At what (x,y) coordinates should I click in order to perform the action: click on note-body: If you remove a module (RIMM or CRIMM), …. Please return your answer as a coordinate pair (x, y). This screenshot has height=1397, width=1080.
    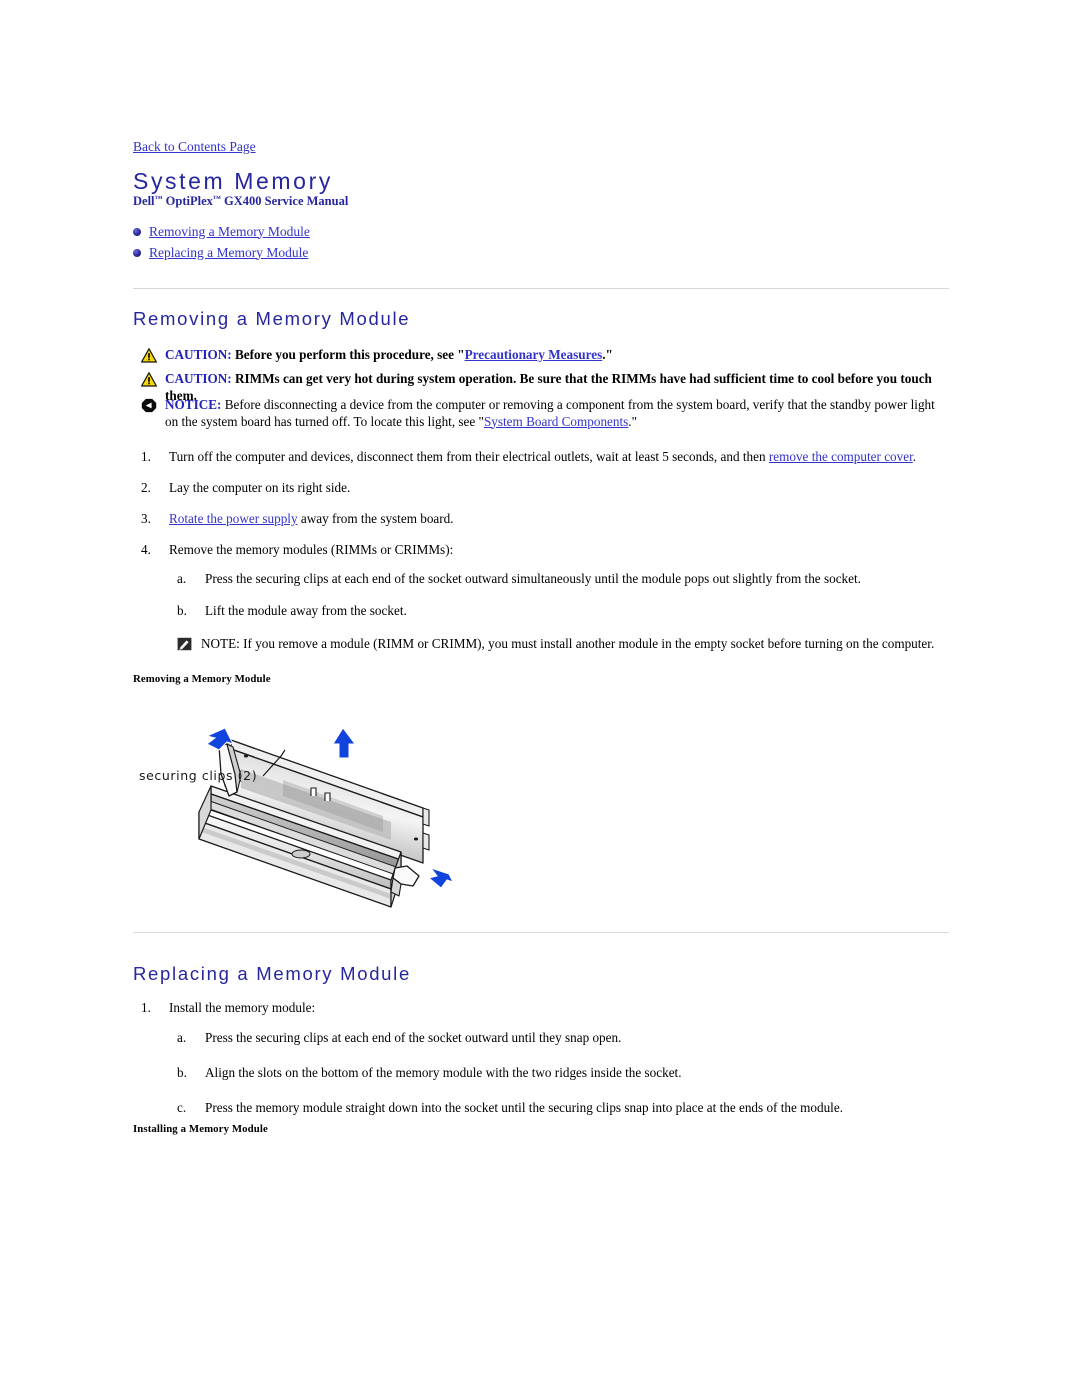
    Looking at the image, I should click on (587, 643).